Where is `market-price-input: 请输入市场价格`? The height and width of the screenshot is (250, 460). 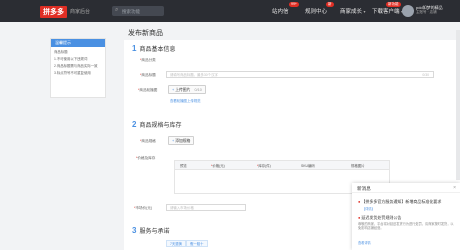
market-price-input: 请输入市场价格 is located at coordinates (206, 207).